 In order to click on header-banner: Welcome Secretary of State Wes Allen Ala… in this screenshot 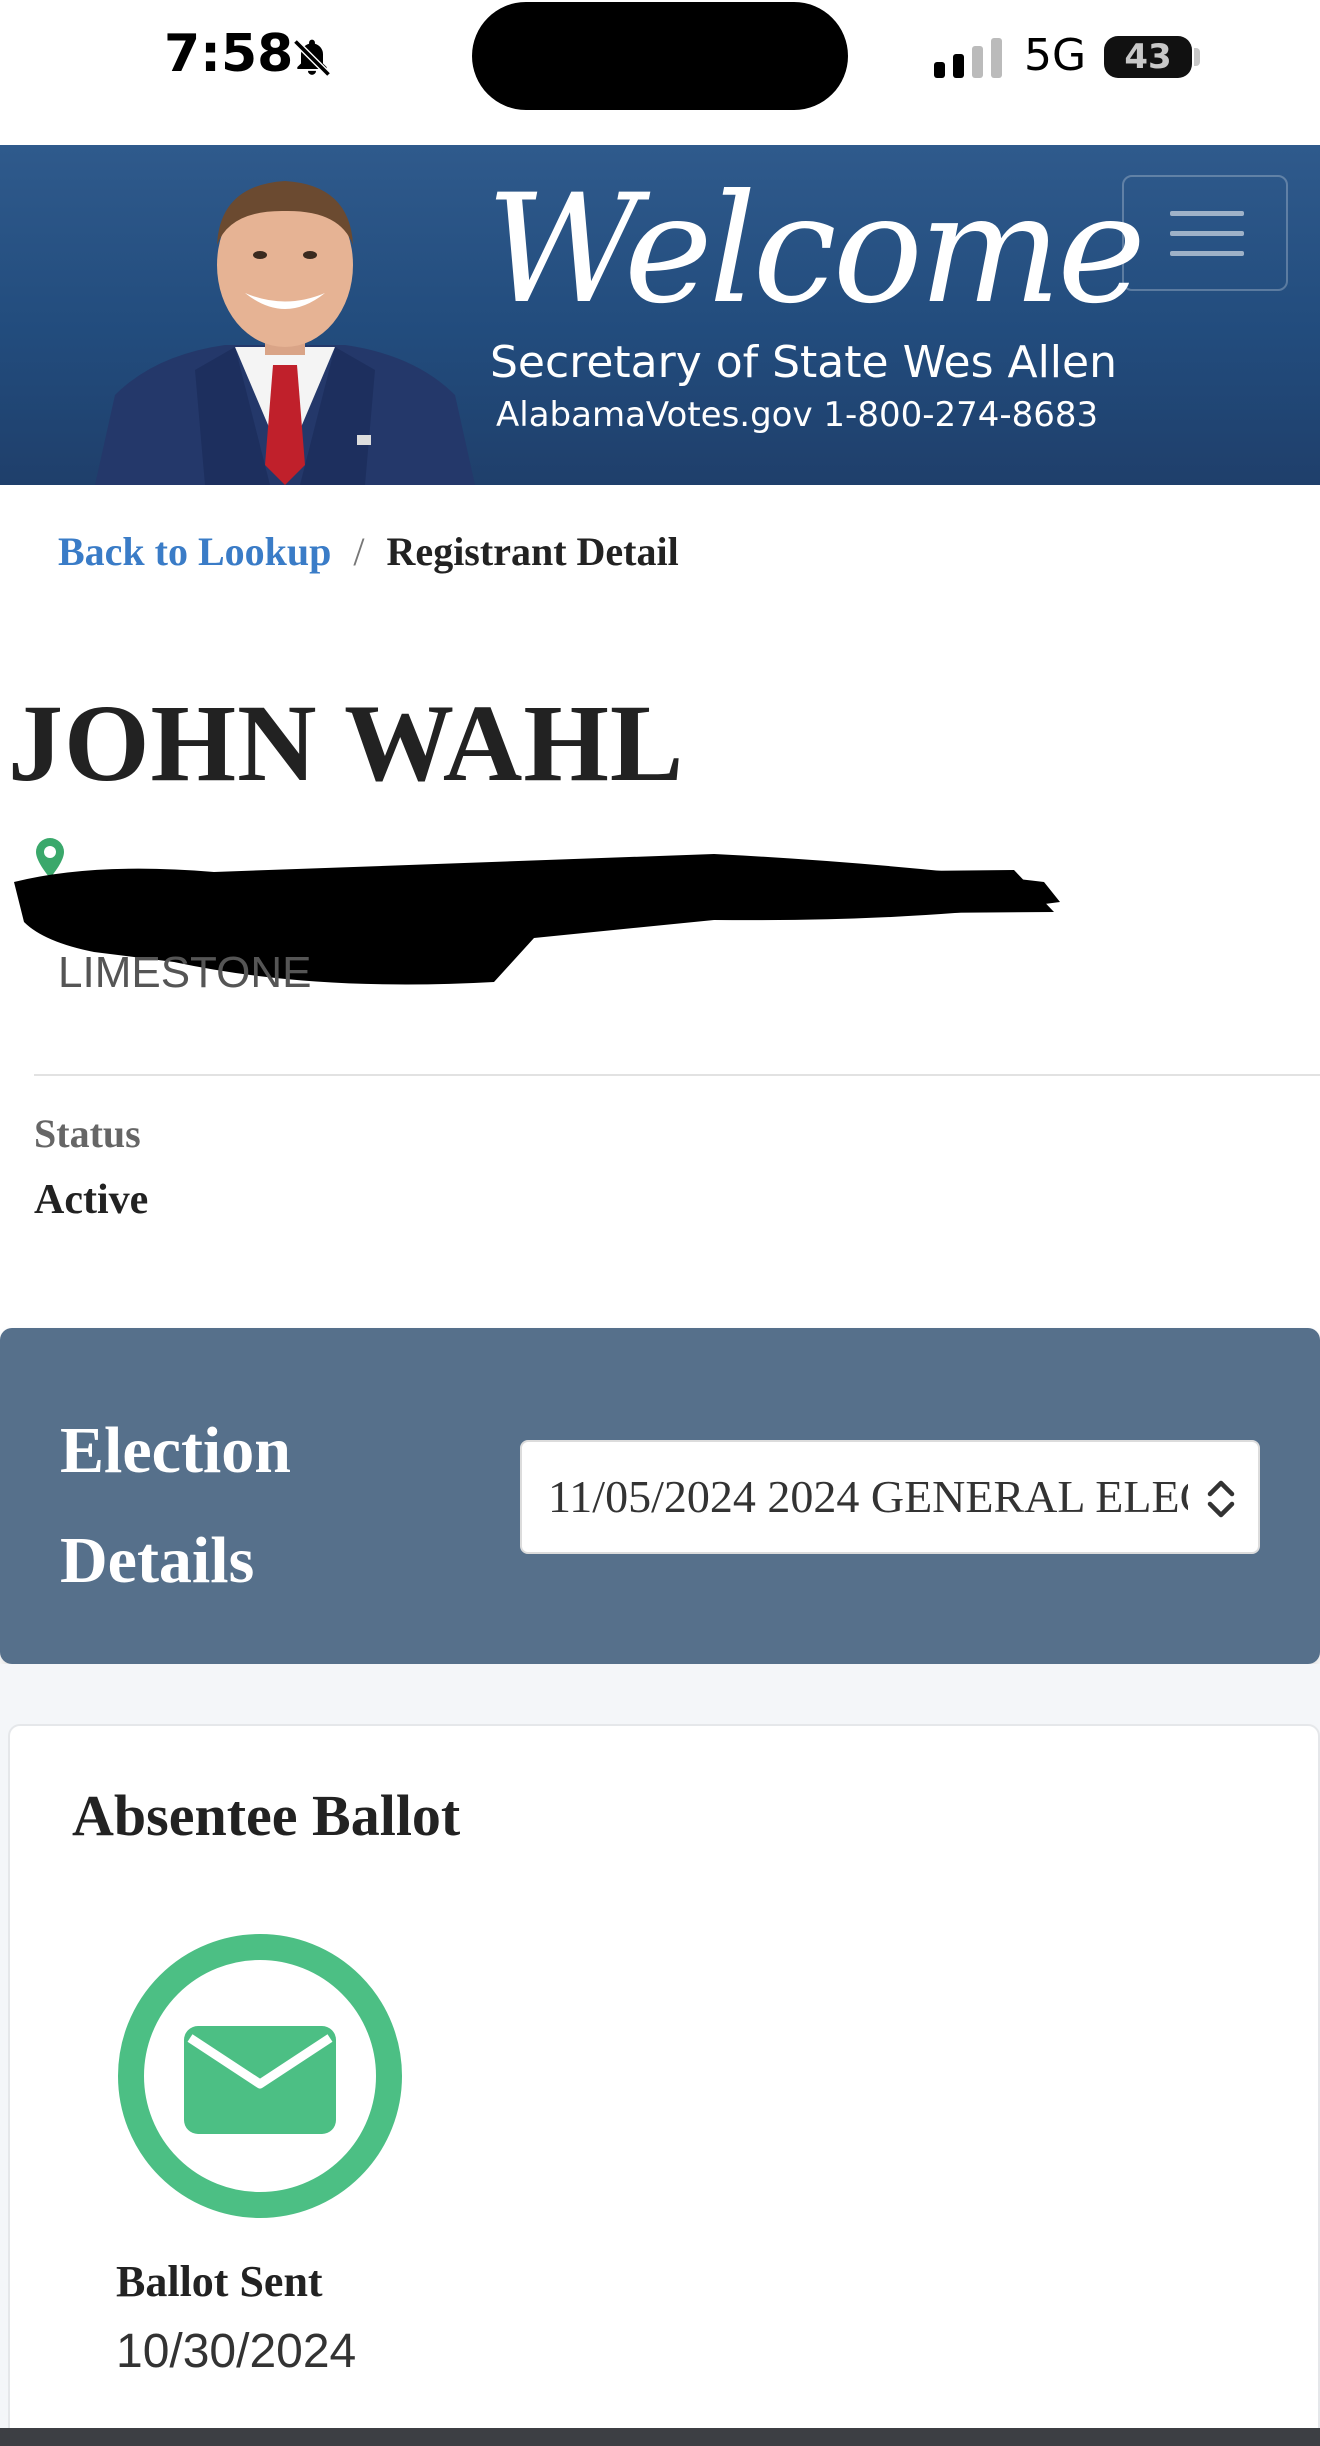, I will do `click(660, 315)`.